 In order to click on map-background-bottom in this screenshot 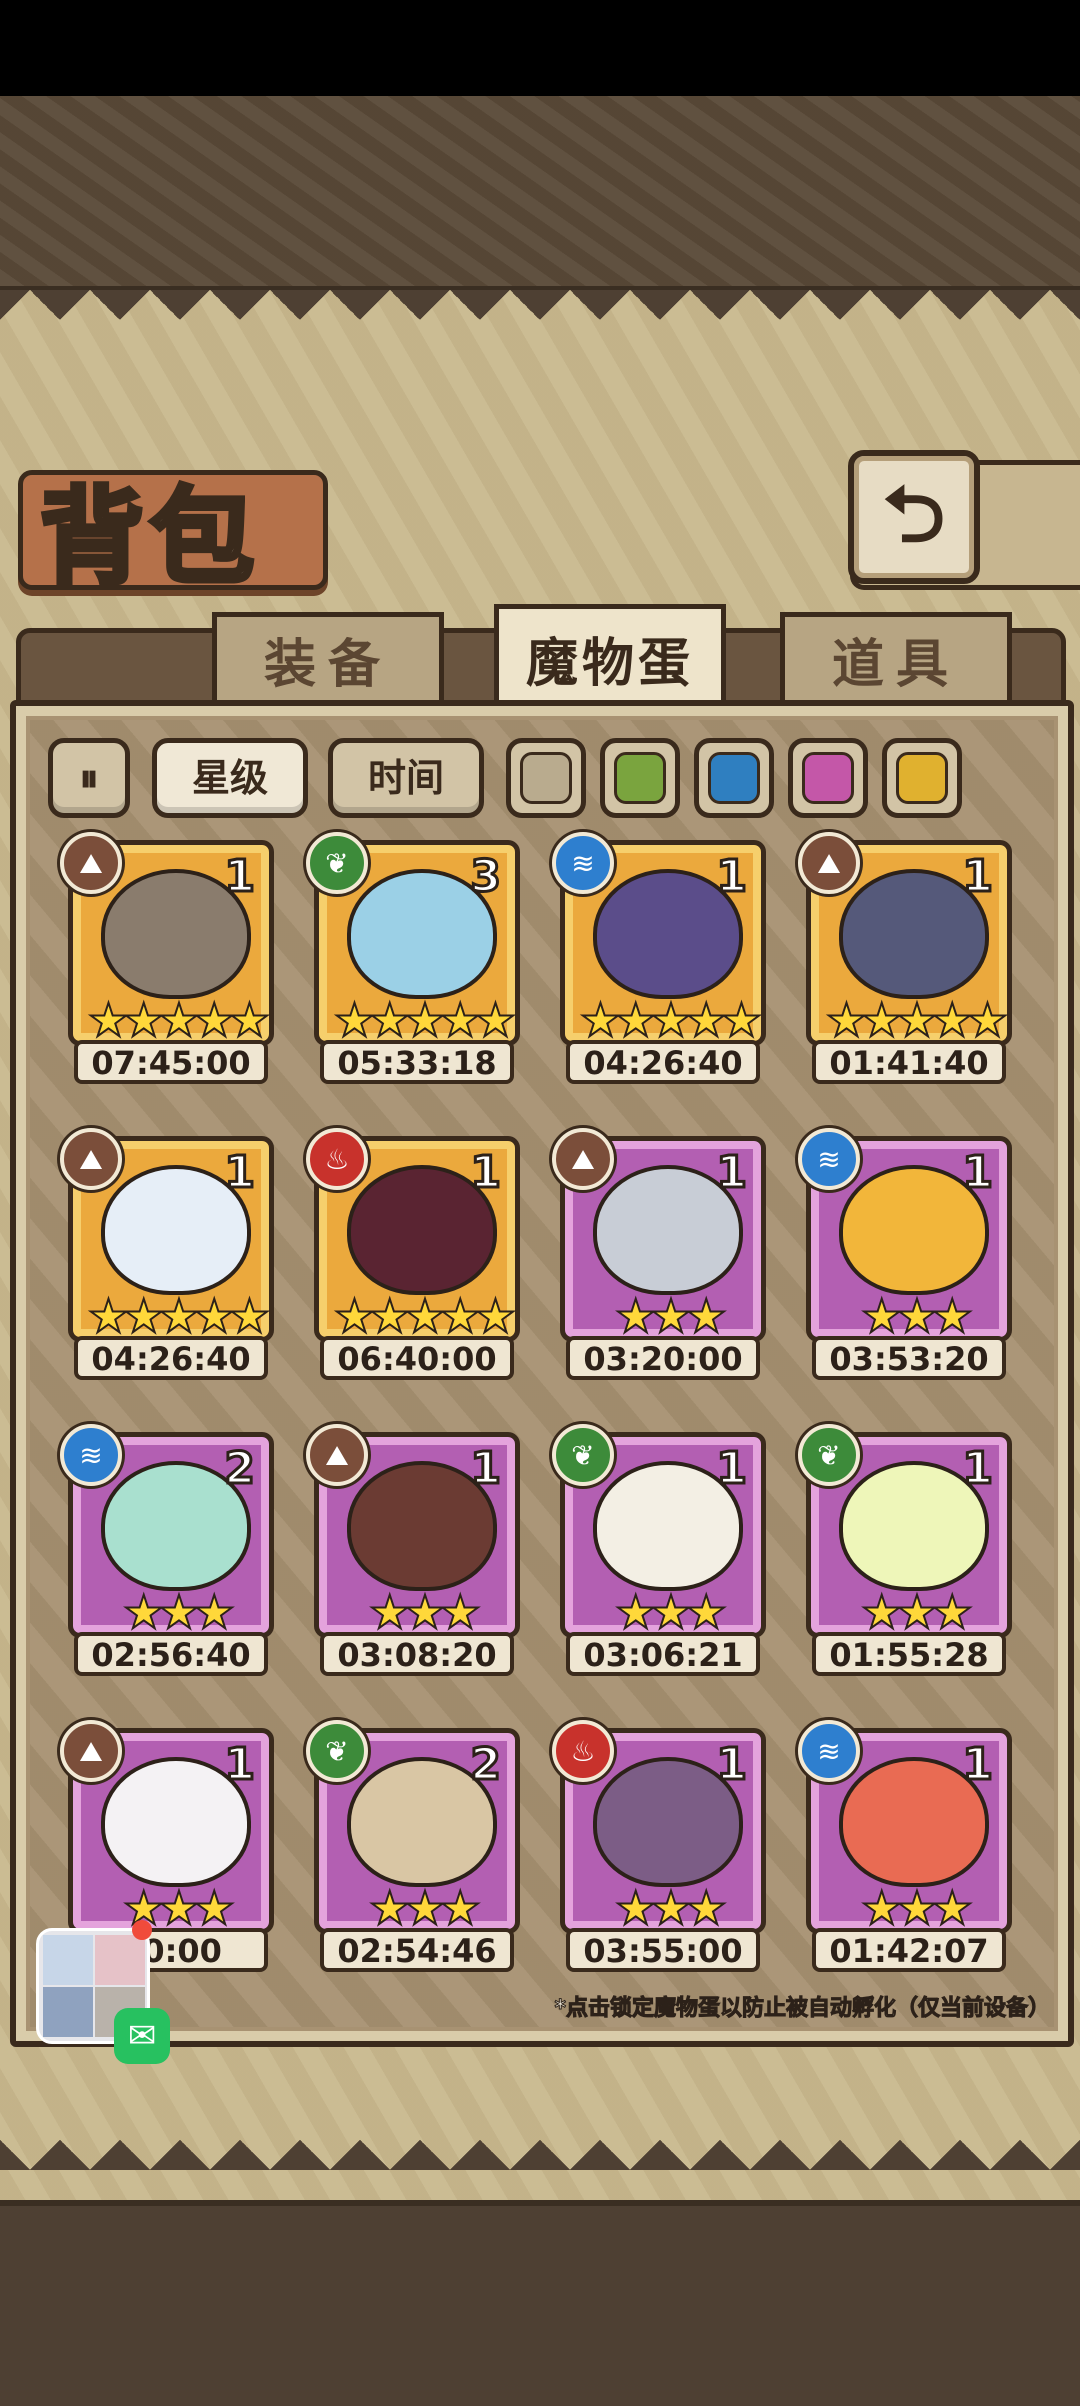, I will do `click(540, 2303)`.